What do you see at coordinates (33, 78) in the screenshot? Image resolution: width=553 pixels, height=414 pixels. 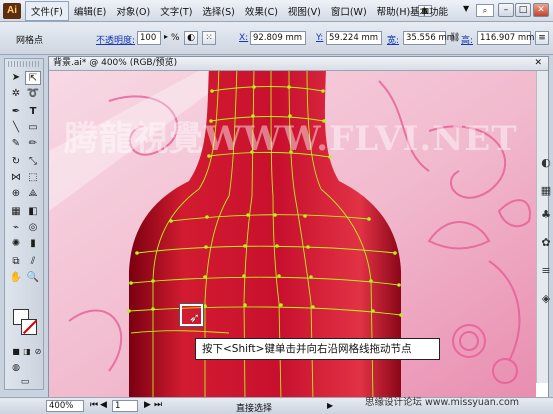 I see `direct-selection-tool-icon: ⇱` at bounding box center [33, 78].